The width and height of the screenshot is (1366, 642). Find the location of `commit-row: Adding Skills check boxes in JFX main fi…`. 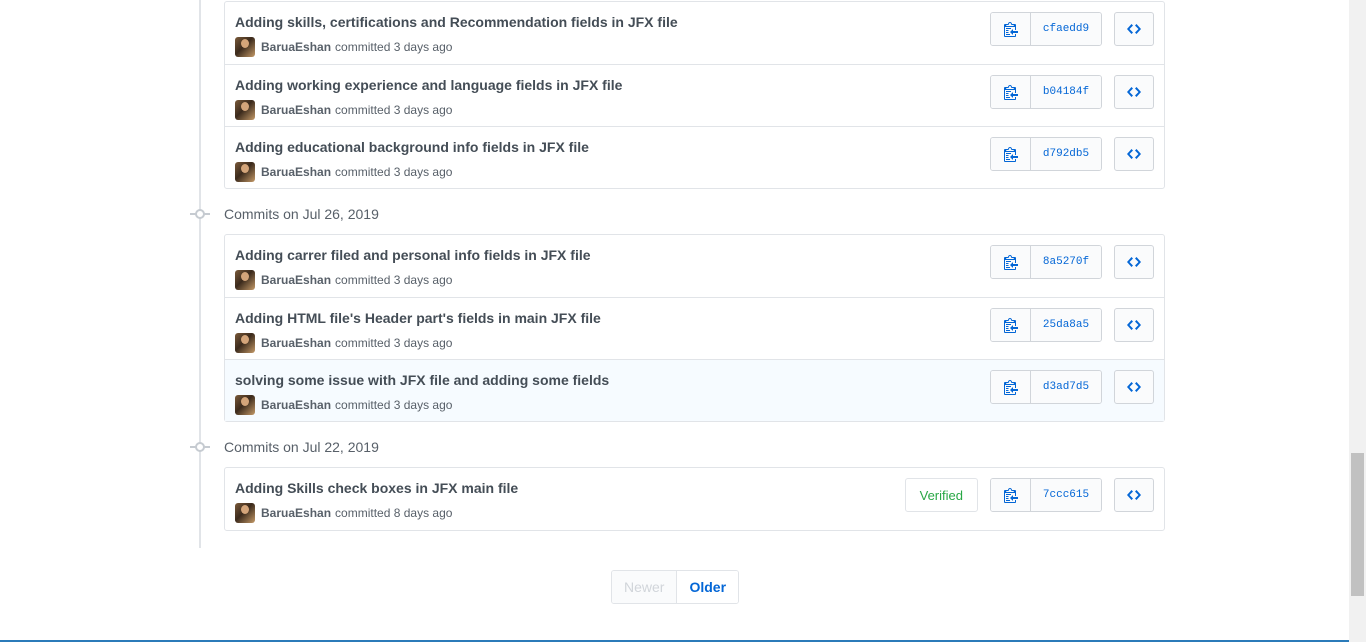

commit-row: Adding Skills check boxes in JFX main fi… is located at coordinates (694, 499).